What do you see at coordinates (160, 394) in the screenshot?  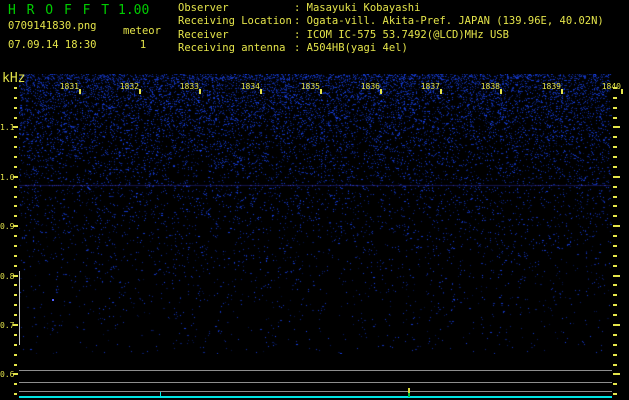 I see `level-spike-small` at bounding box center [160, 394].